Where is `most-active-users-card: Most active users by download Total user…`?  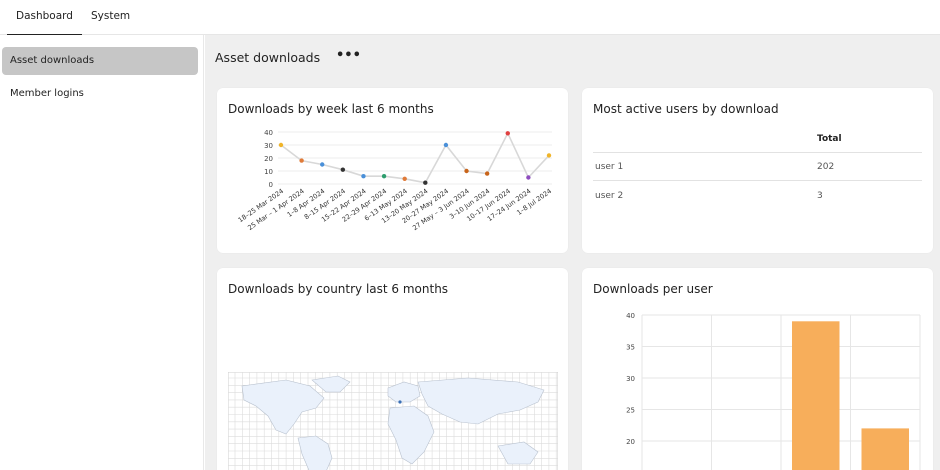
most-active-users-card: Most active users by download Total user… is located at coordinates (757, 170).